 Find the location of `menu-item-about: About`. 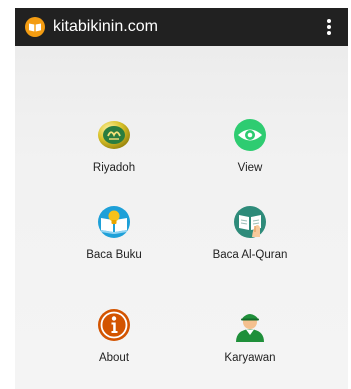

menu-item-about: About is located at coordinates (114, 341).